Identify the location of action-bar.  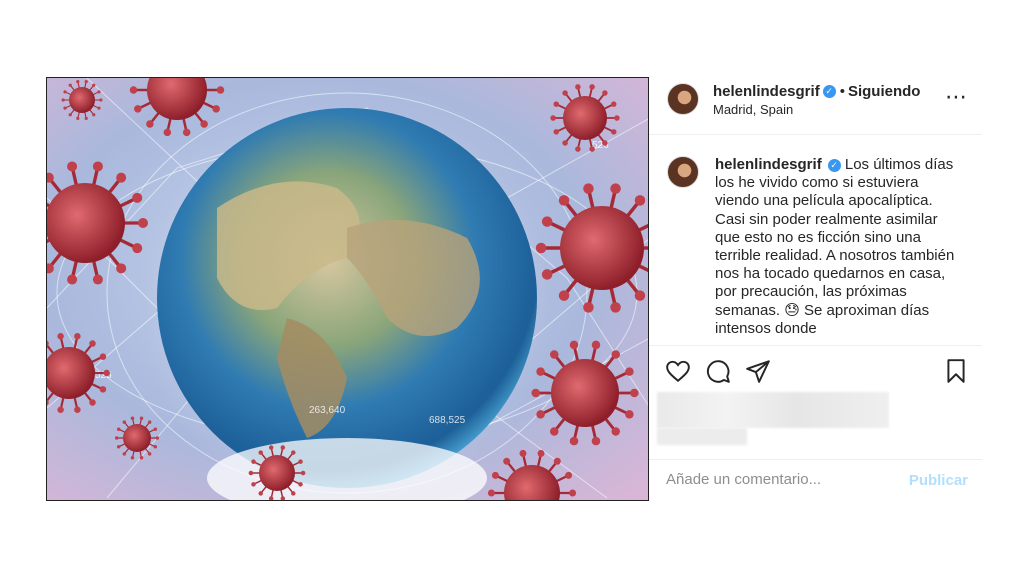
(815, 368).